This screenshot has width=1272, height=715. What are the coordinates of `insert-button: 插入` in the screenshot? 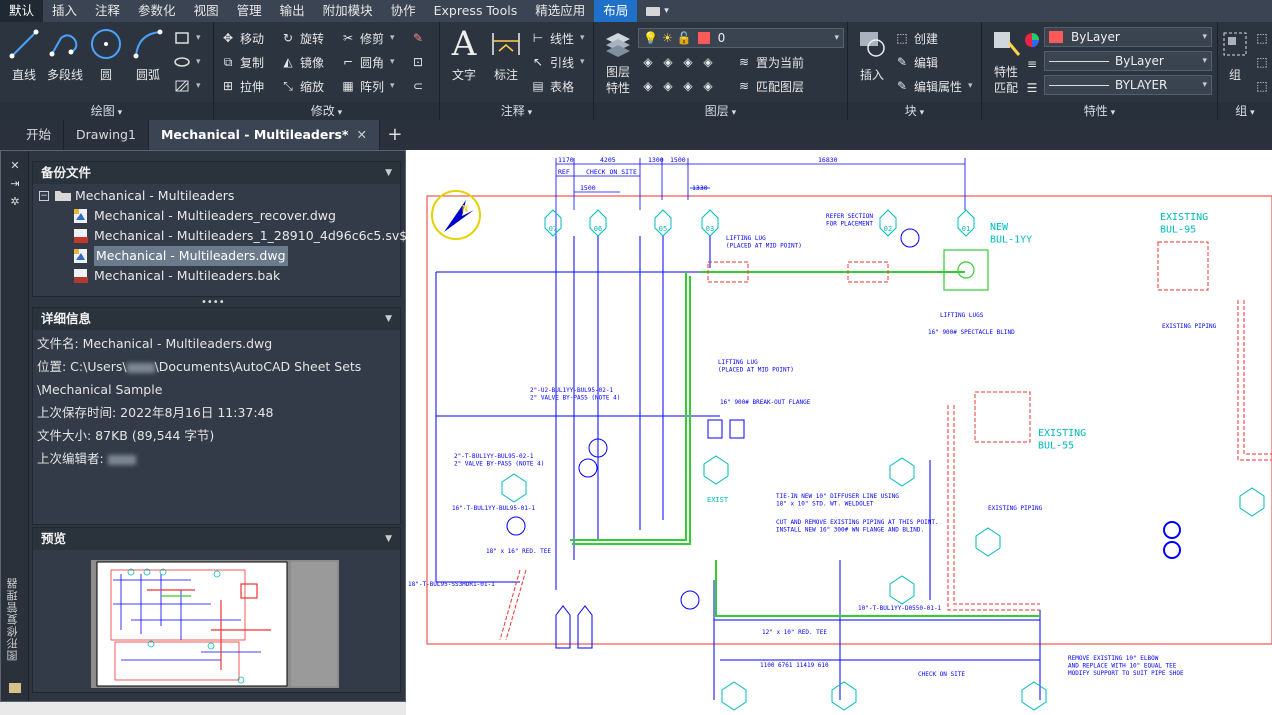 It's located at (872, 54).